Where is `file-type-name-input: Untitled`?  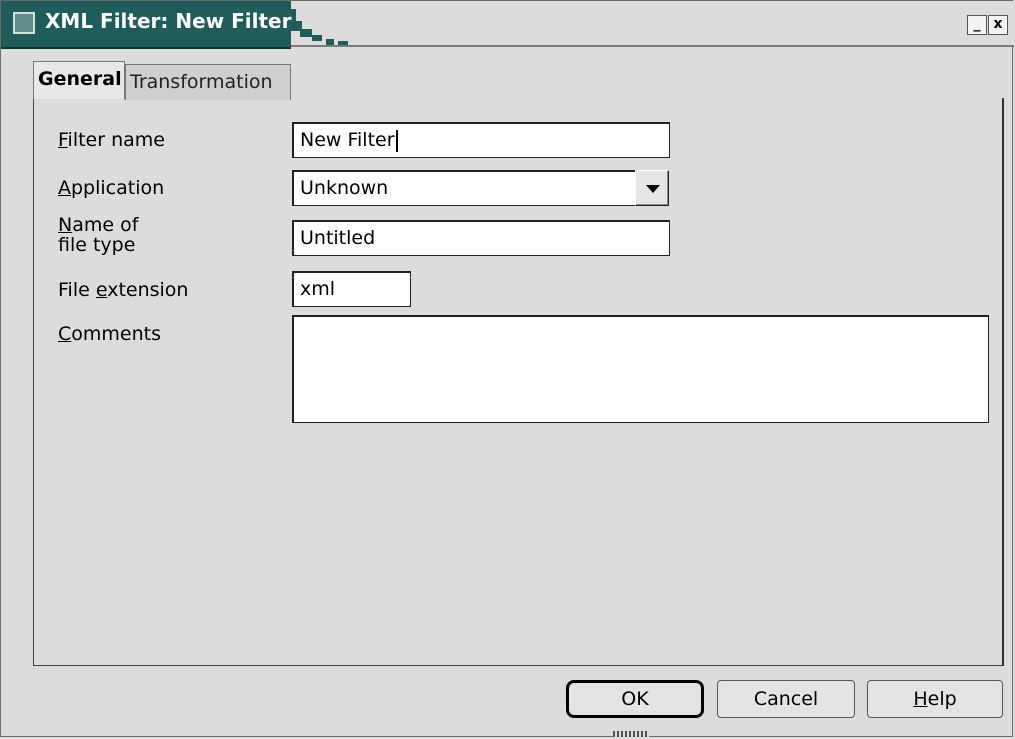
file-type-name-input: Untitled is located at coordinates (481, 238).